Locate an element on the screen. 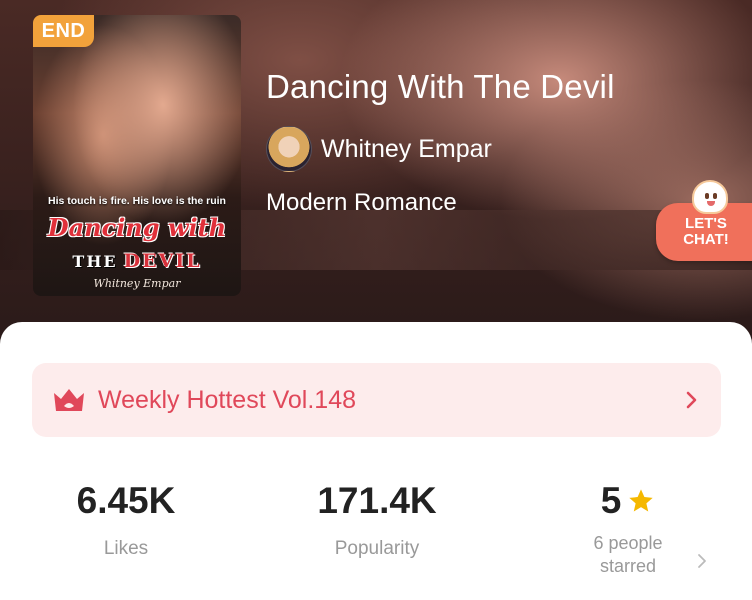 Image resolution: width=752 pixels, height=600 pixels. rating-chevron-right-icon is located at coordinates (702, 561).